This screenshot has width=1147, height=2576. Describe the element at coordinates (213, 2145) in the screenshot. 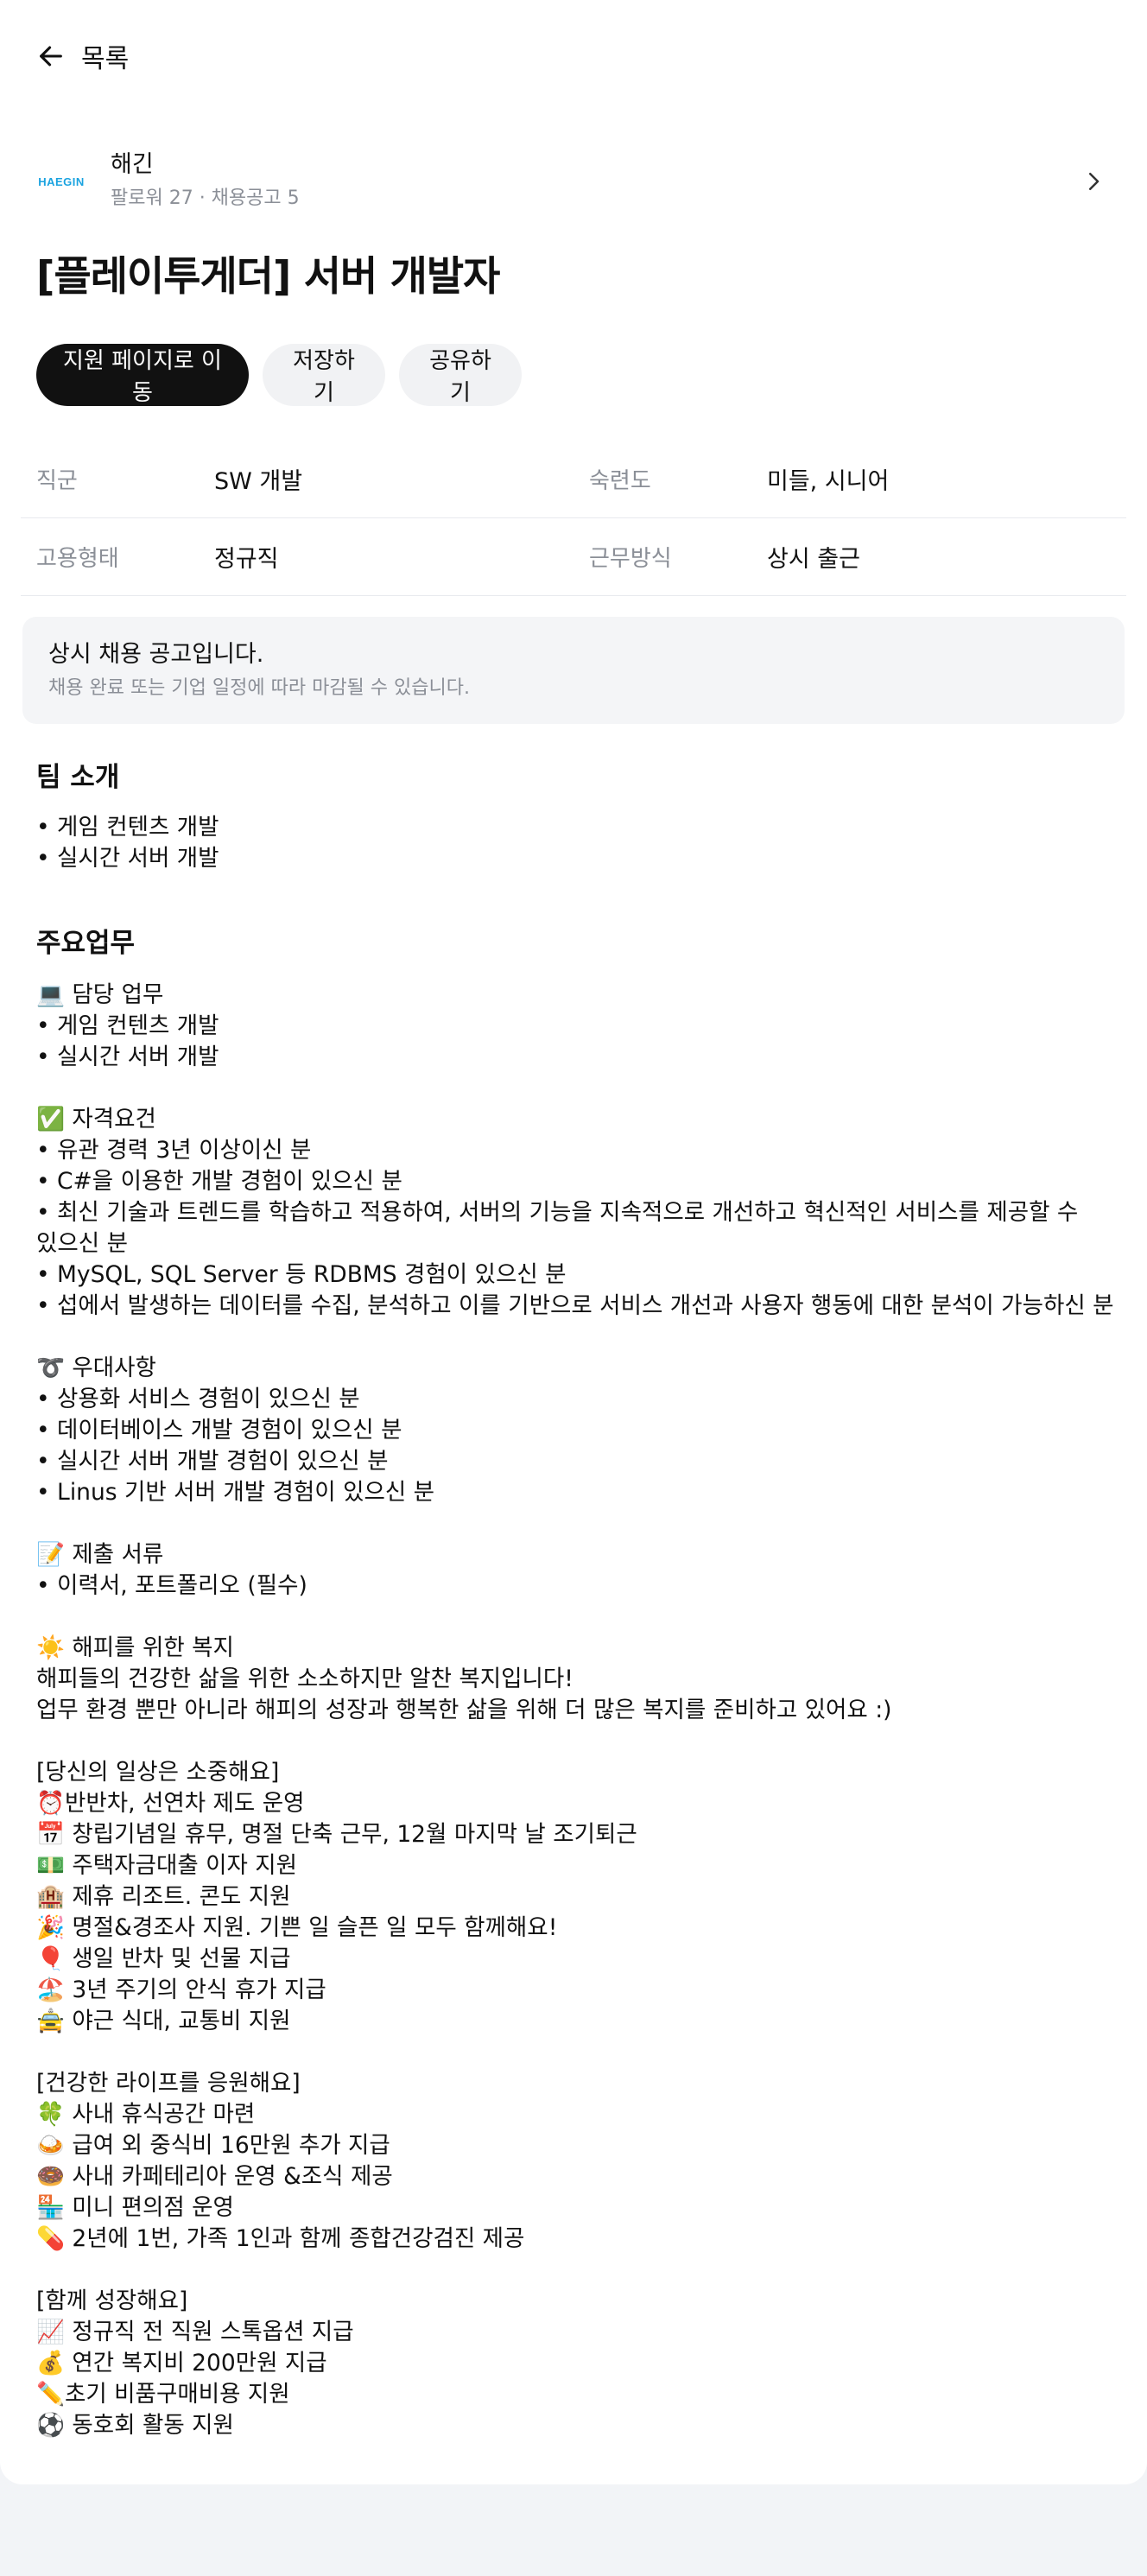

I see `text-line: 🍛 급여 외 중식비 16만원 추가 지급` at that location.